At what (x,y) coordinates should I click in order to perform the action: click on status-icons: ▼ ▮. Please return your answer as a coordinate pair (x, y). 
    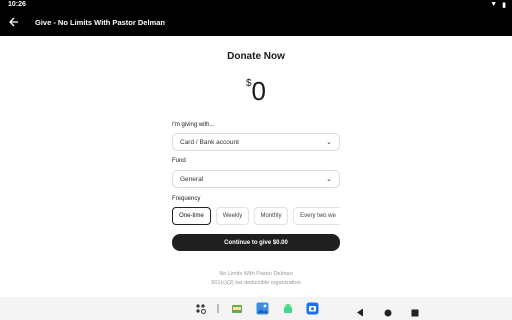
    Looking at the image, I should click on (498, 5).